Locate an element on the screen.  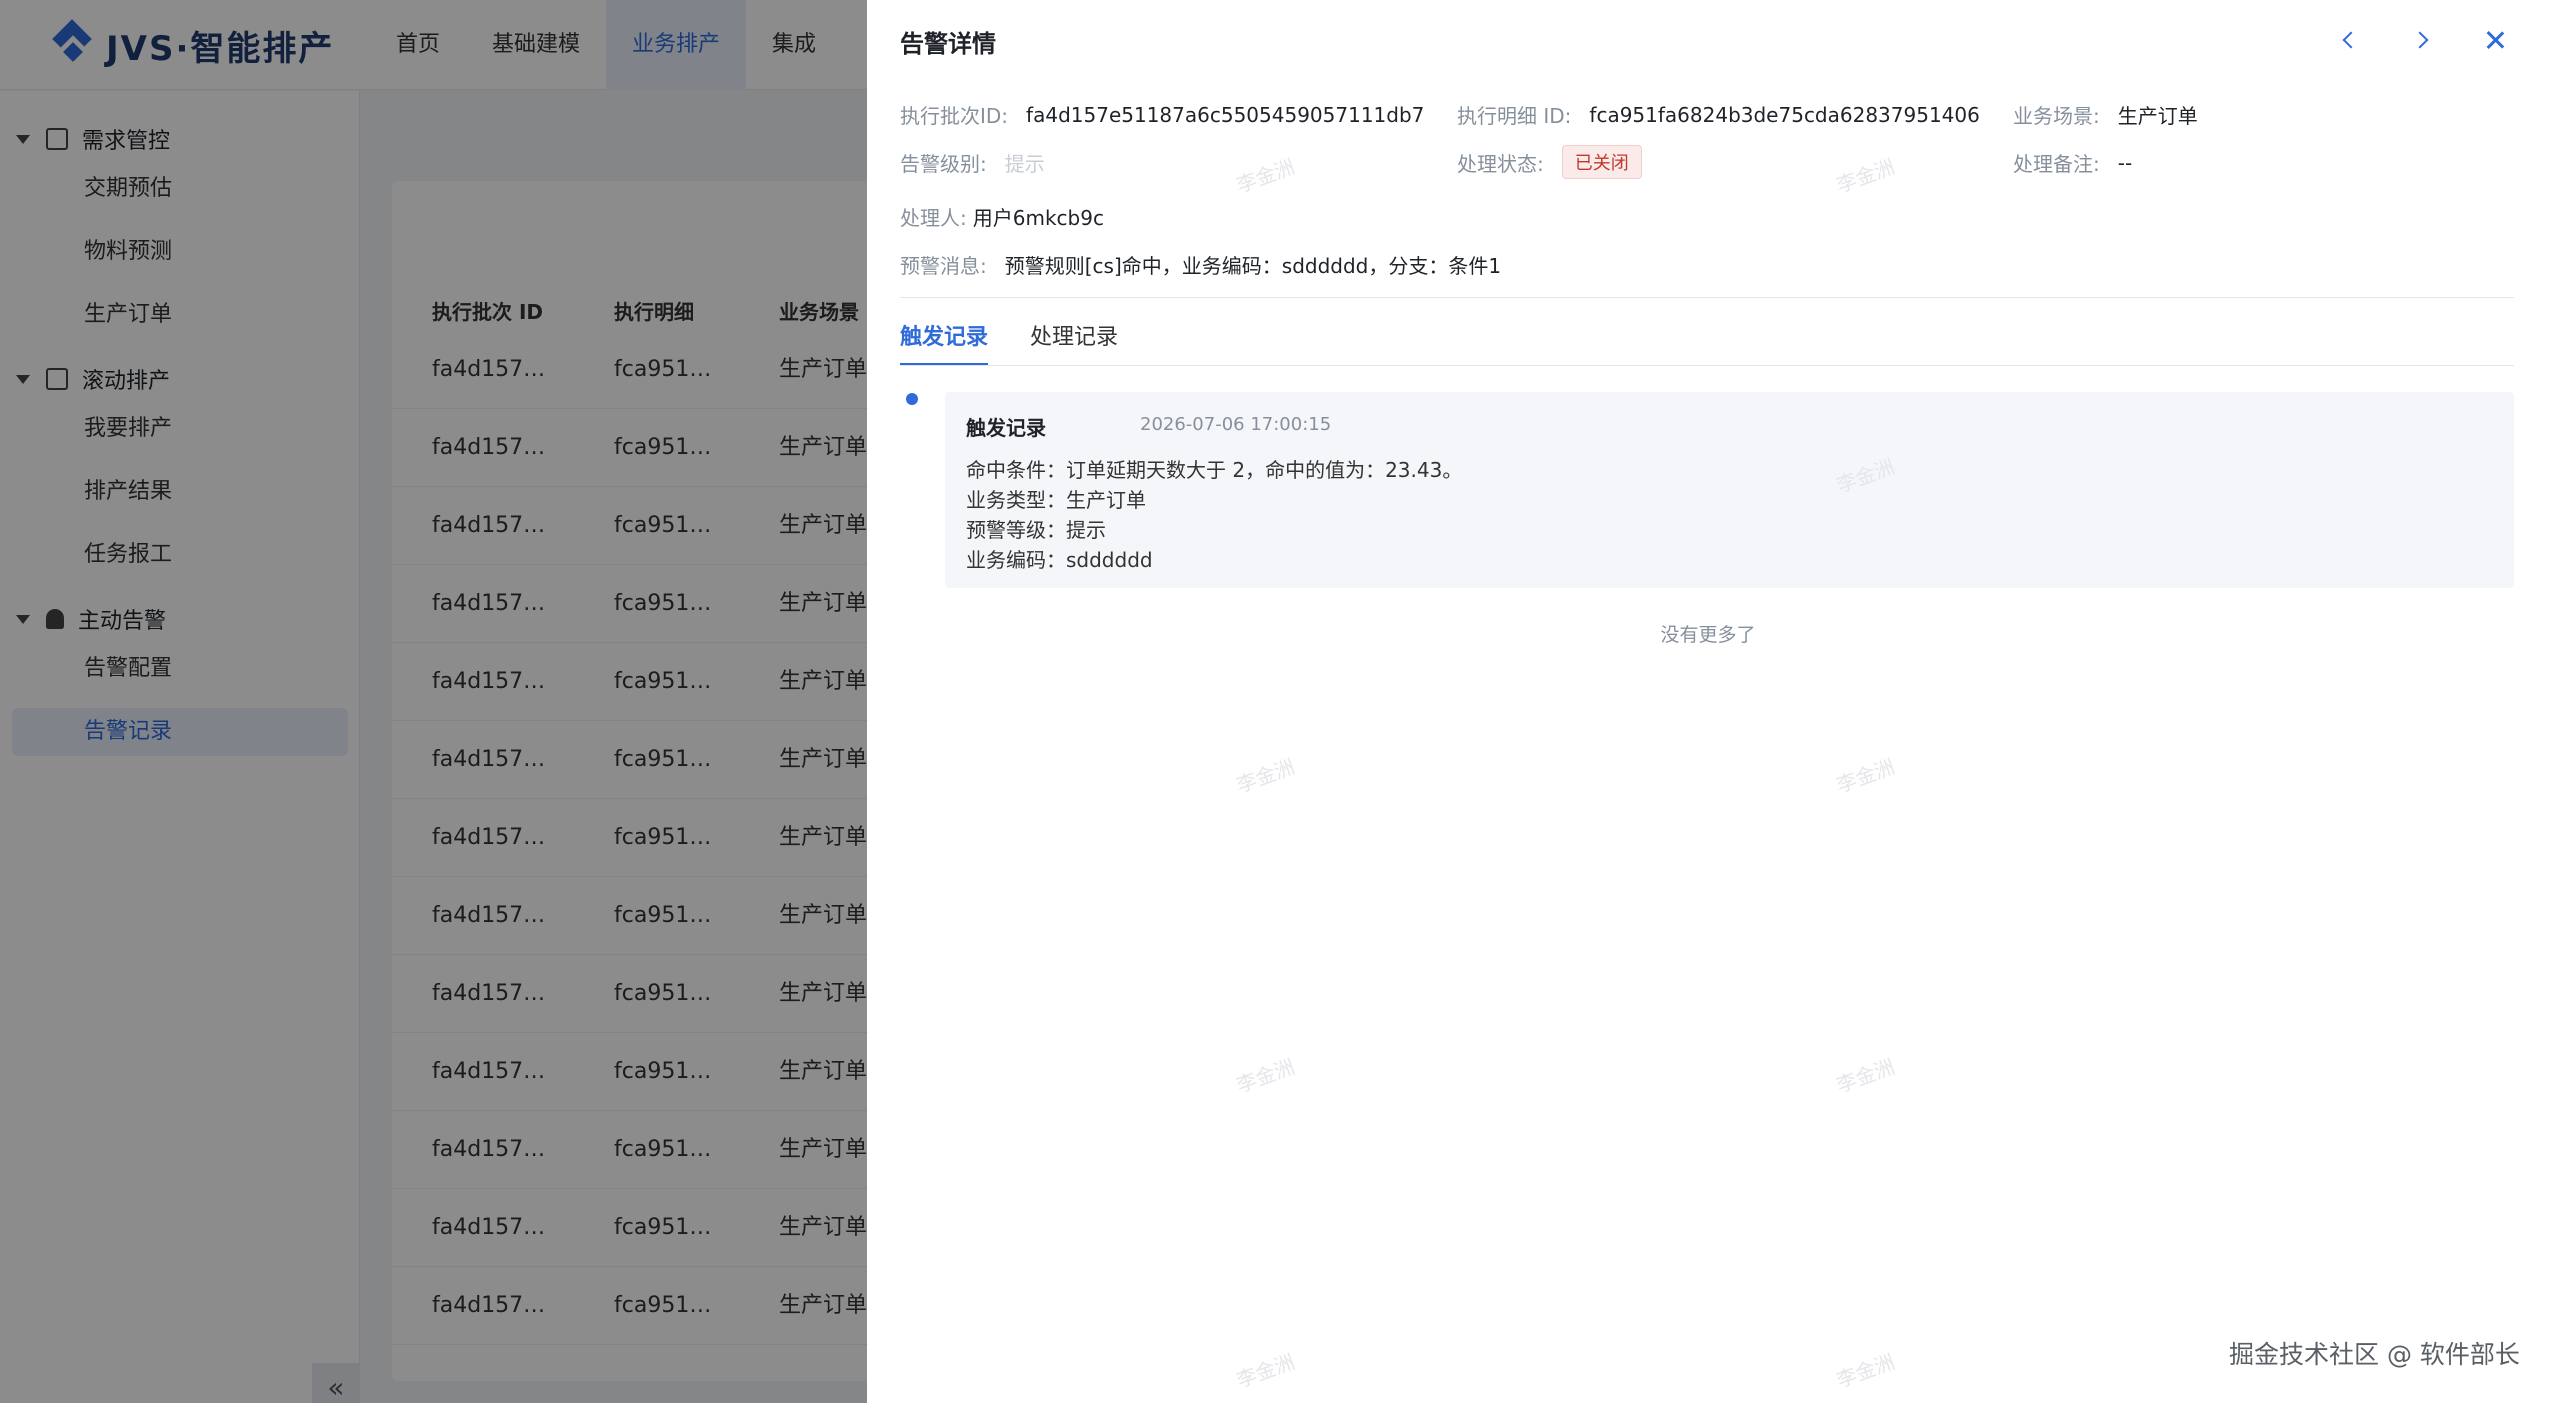
field-value: 预警规则[cs]命中，业务编码：sdddddd，分支：条件1 is located at coordinates (1253, 266).